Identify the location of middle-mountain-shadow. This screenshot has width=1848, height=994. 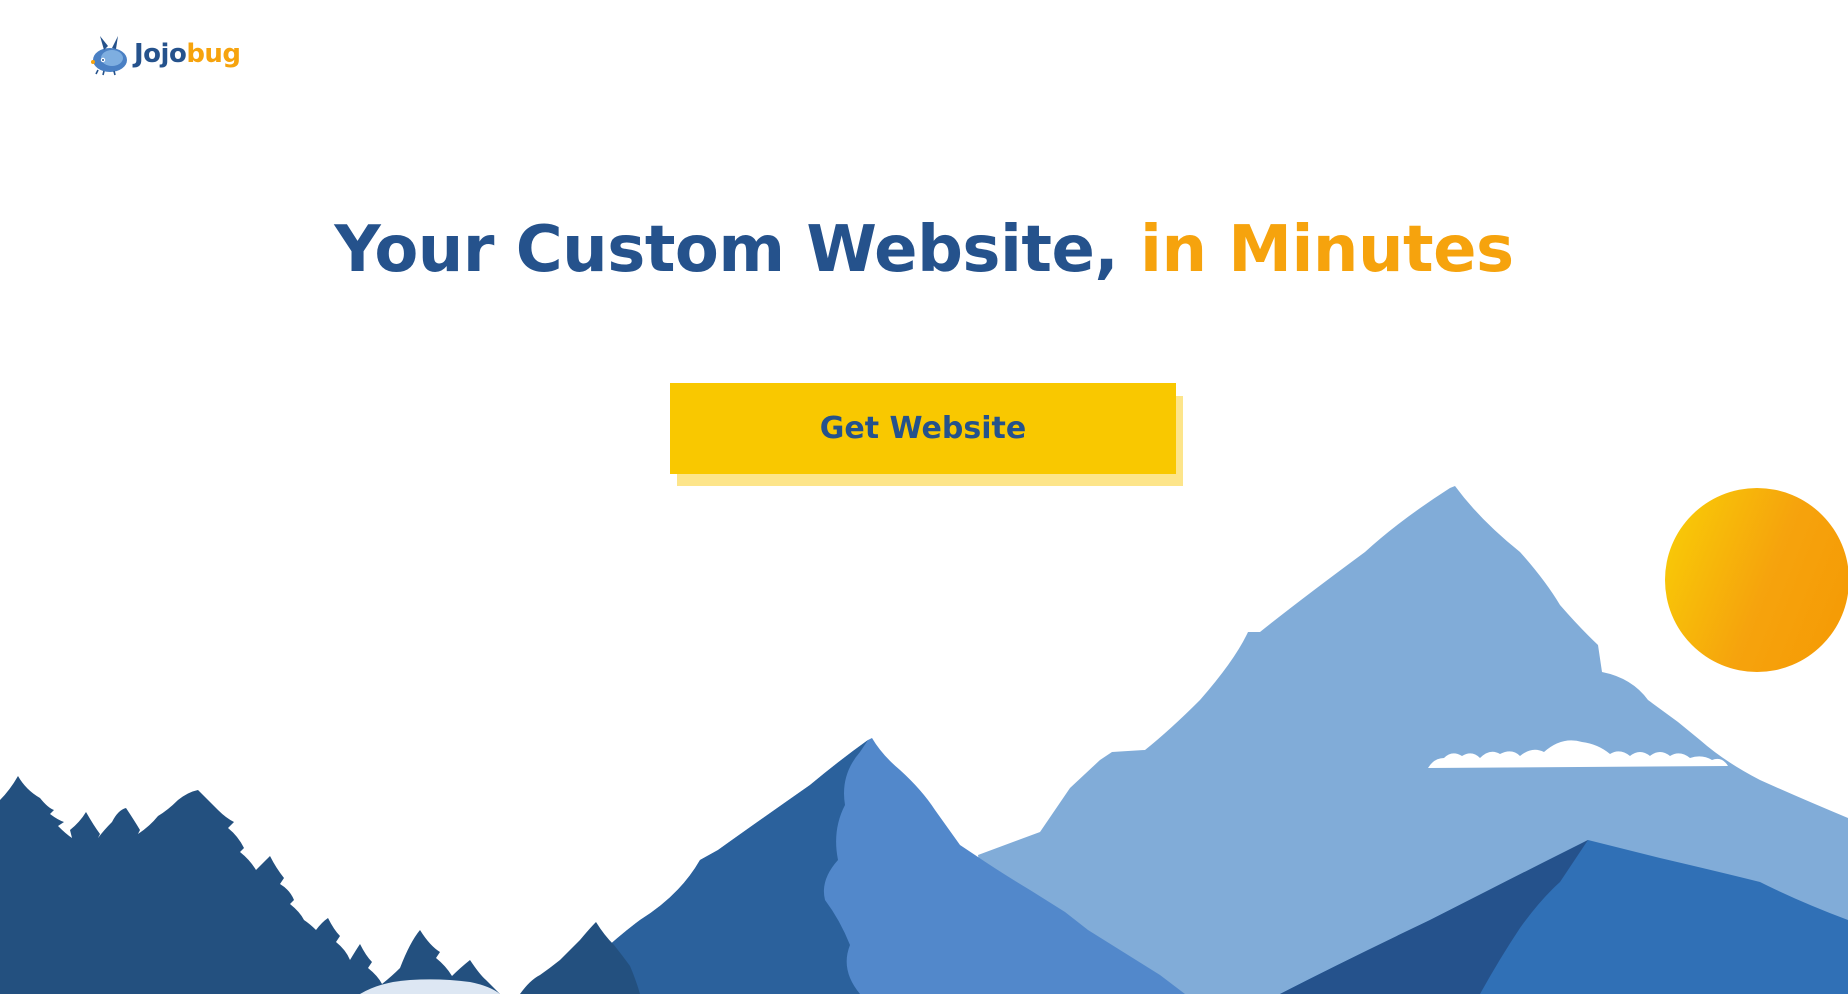
(714, 867).